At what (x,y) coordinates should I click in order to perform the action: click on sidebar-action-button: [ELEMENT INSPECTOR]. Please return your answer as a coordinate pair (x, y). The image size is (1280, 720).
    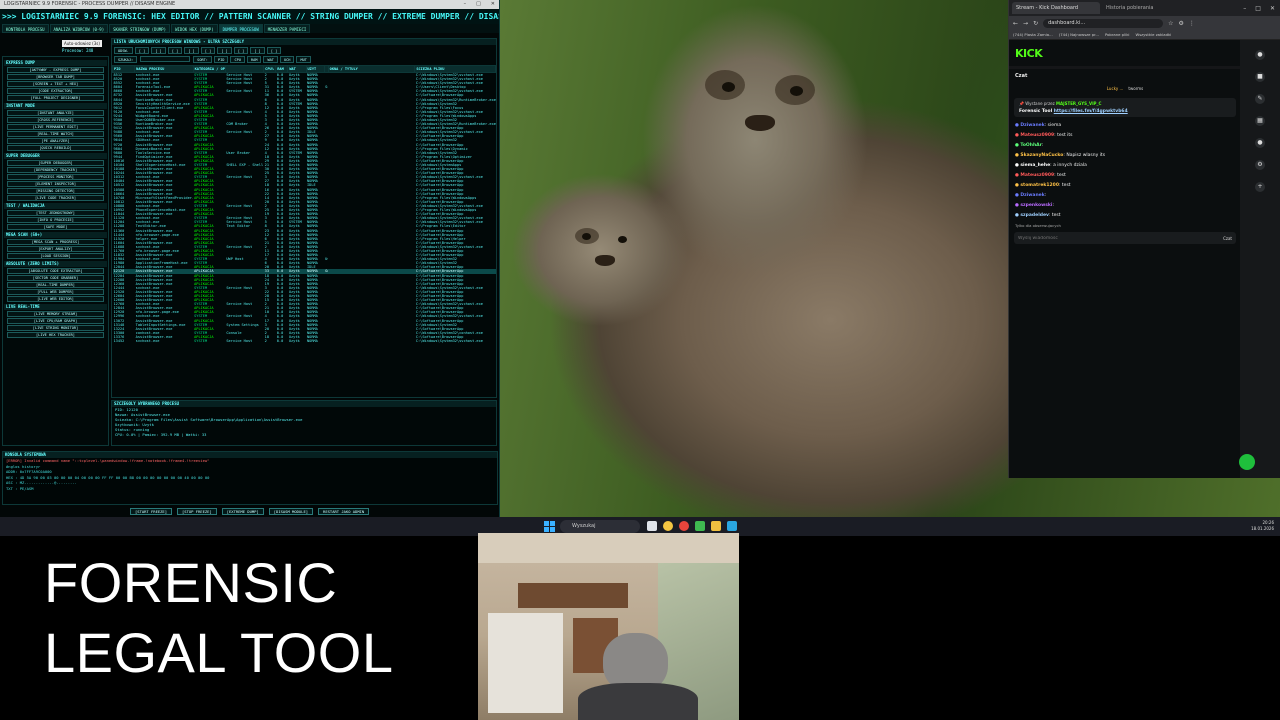
    Looking at the image, I should click on (55, 184).